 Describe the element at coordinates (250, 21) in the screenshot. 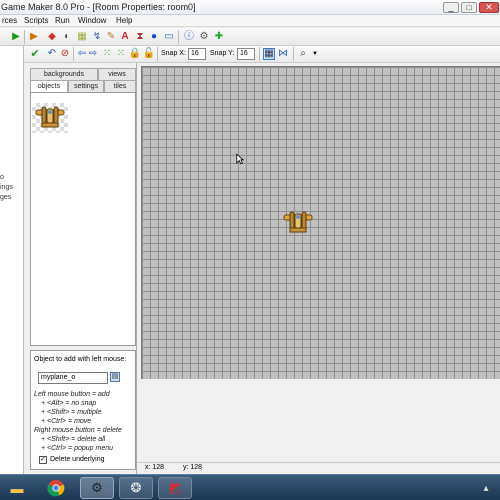

I see `menu-bar: rces Scripts Run Window Help` at that location.